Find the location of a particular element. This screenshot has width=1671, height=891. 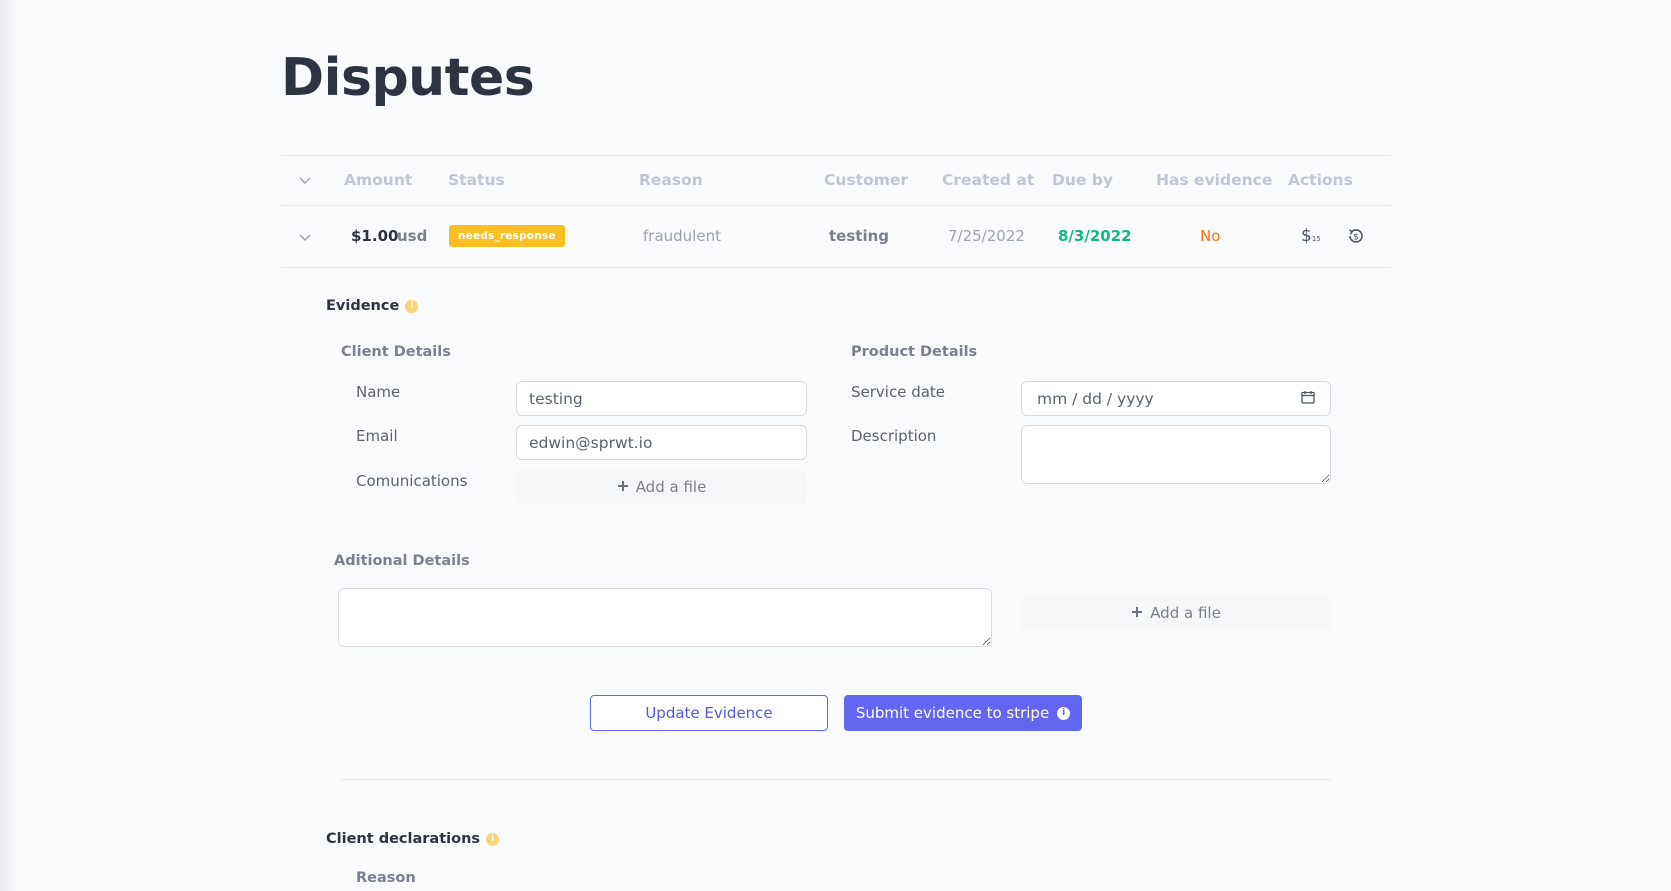

evidence-title: Evidence i is located at coordinates (372, 306).